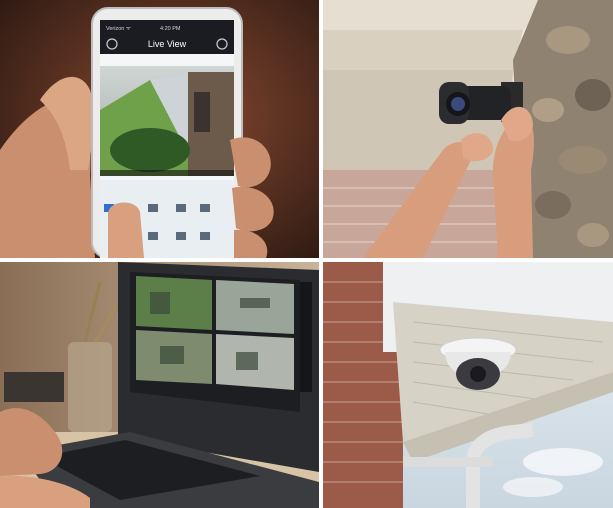 The height and width of the screenshot is (508, 613). I want to click on feed-shrubs, so click(150, 150).